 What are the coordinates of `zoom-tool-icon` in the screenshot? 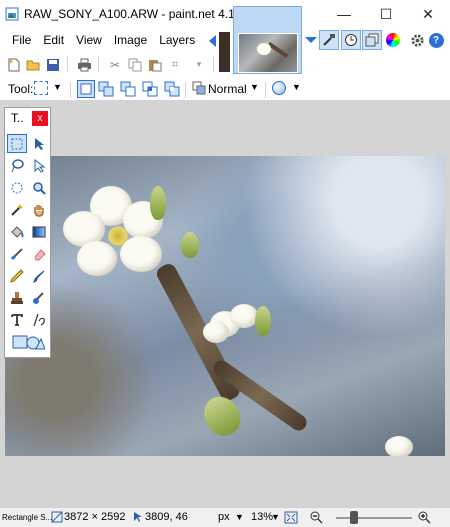 It's located at (39, 187).